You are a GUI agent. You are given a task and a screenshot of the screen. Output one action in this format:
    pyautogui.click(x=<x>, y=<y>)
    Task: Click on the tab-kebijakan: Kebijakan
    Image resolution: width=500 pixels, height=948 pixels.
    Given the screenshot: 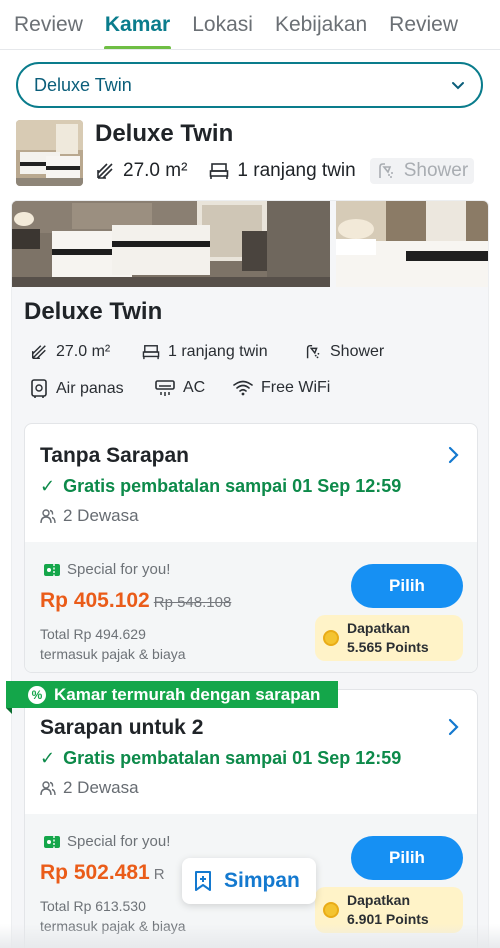 What is the action you would take?
    pyautogui.click(x=321, y=24)
    